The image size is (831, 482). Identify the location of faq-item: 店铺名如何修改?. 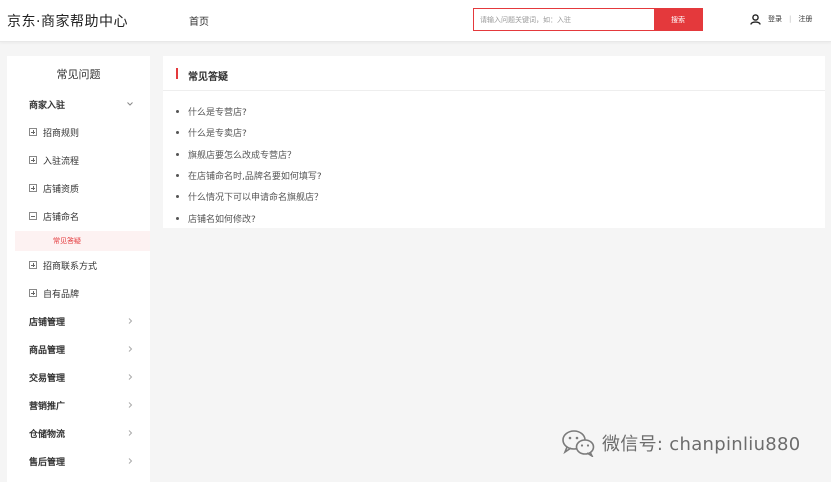
(249, 217).